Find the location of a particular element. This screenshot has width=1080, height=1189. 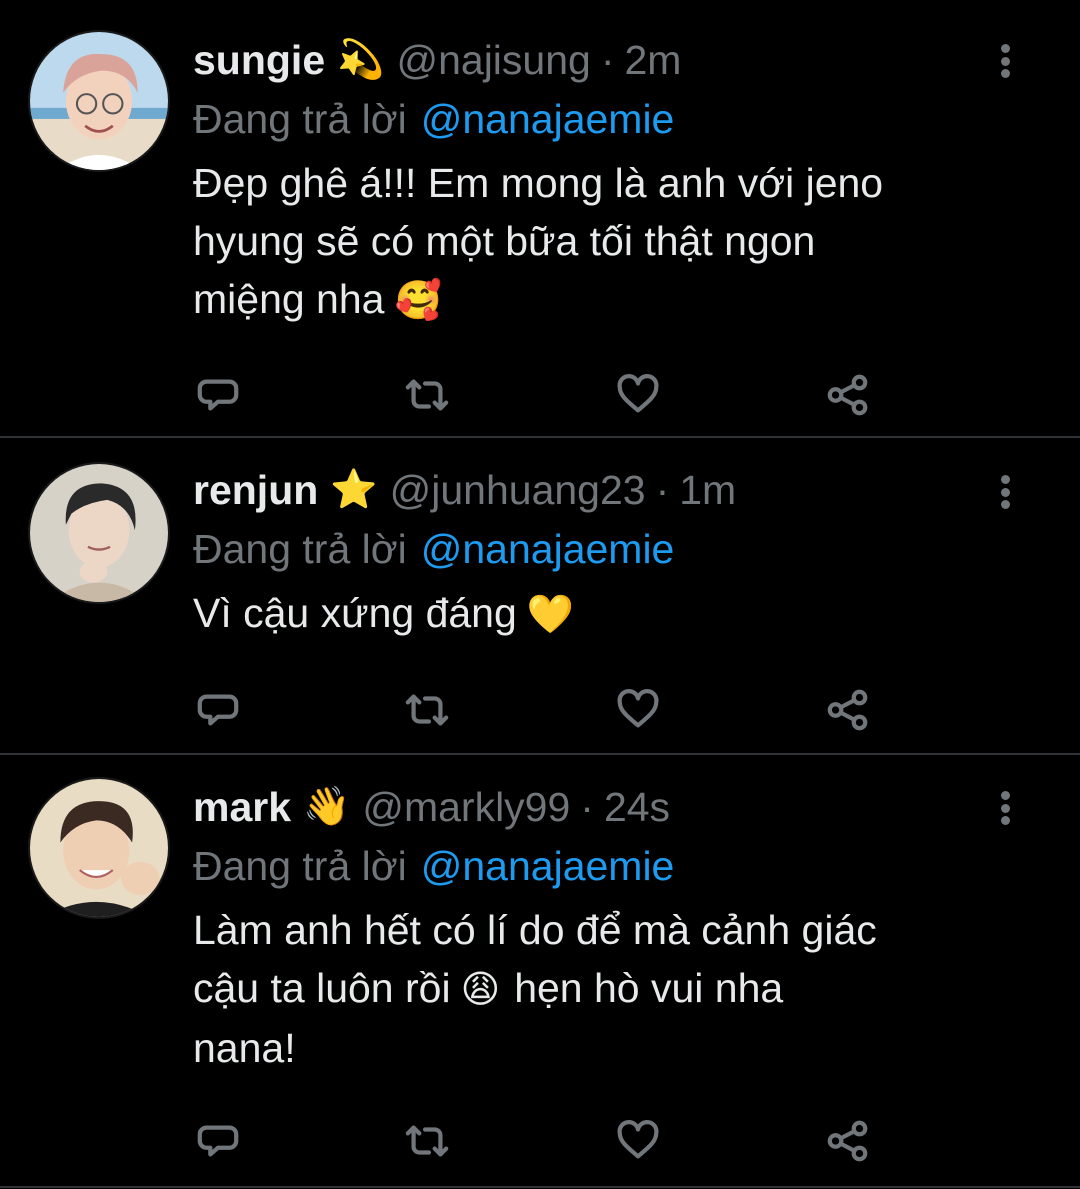

tweet-text: Vì cậu xứng đáng 💛 is located at coordinates (586, 614).